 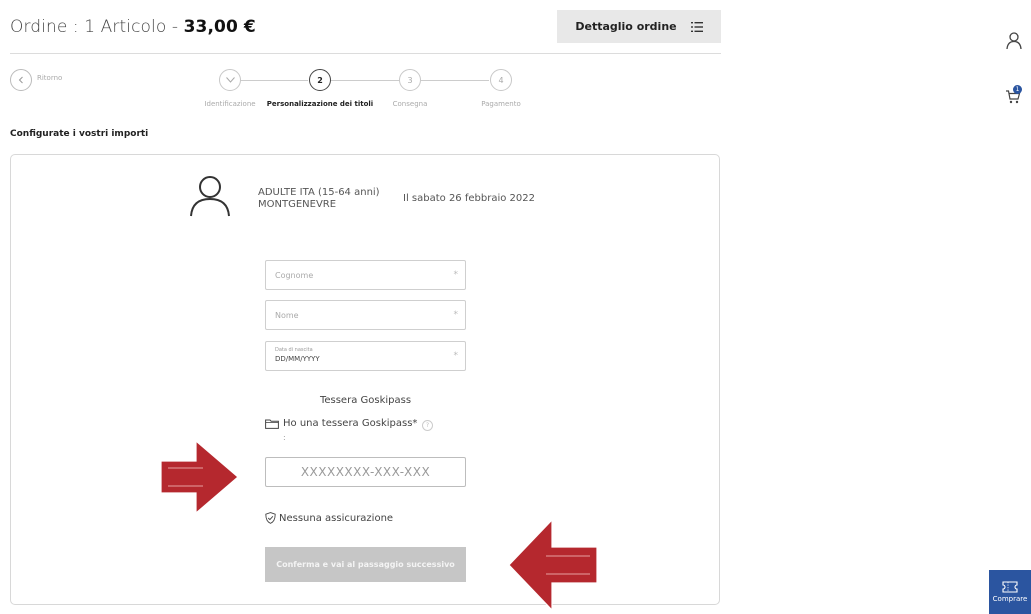 What do you see at coordinates (410, 80) in the screenshot?
I see `step-delivery: 3` at bounding box center [410, 80].